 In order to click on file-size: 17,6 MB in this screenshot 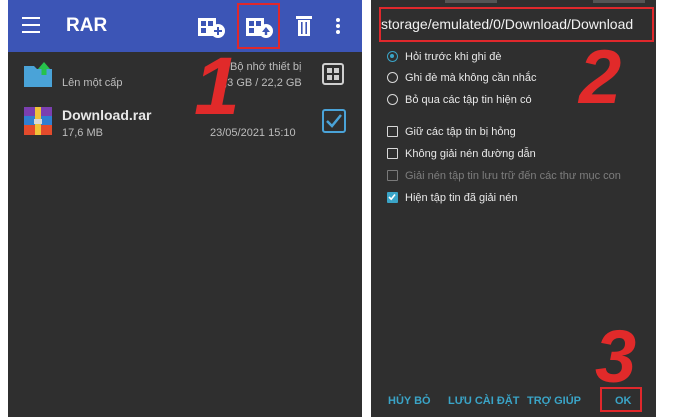, I will do `click(82, 133)`.